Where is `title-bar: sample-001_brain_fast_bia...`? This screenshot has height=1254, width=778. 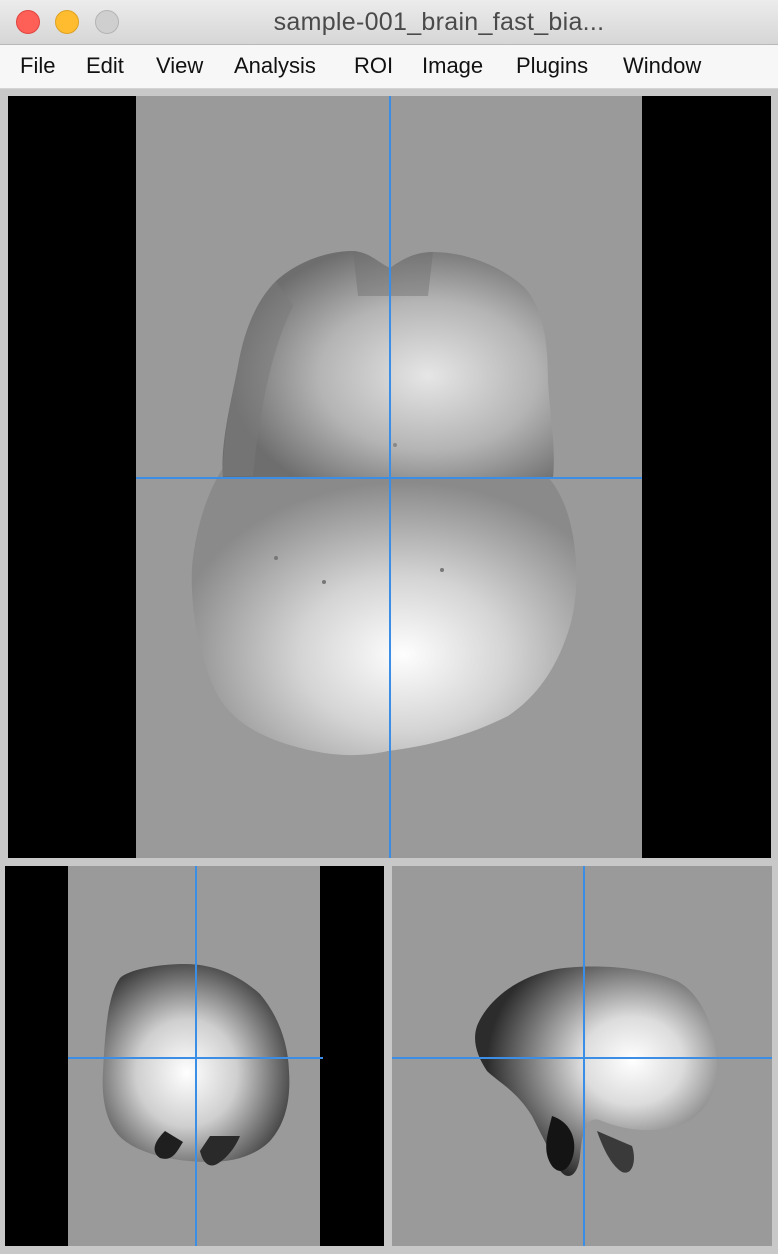
title-bar: sample-001_brain_fast_bia... is located at coordinates (389, 22).